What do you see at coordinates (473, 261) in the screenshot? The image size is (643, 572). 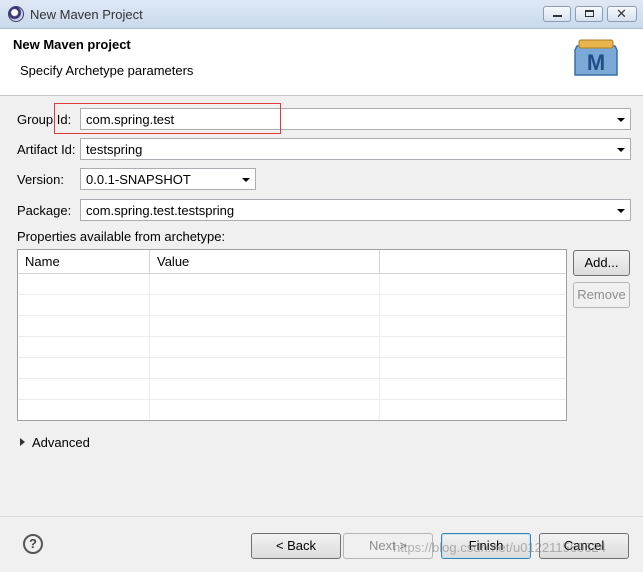 I see `column-header-filler` at bounding box center [473, 261].